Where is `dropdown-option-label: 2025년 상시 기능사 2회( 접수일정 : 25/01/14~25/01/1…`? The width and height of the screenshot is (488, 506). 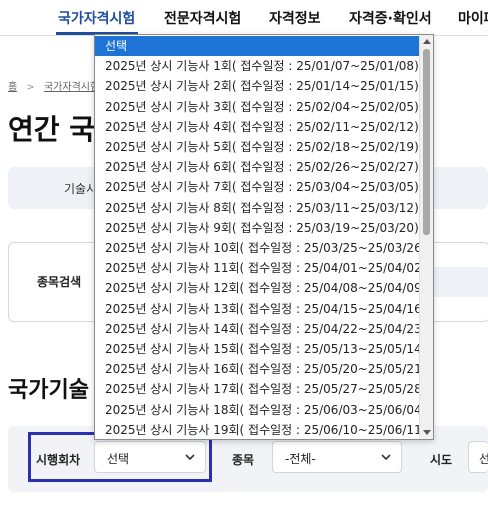 dropdown-option-label: 2025년 상시 기능사 2회( 접수일정 : 25/01/14~25/01/1… is located at coordinates (262, 86).